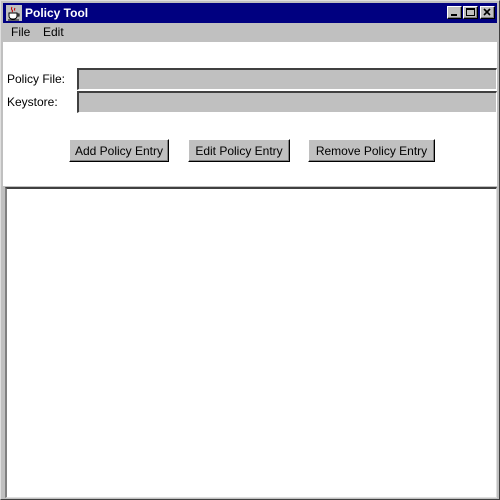  Describe the element at coordinates (14, 13) in the screenshot. I see `java-cup-icon` at that location.